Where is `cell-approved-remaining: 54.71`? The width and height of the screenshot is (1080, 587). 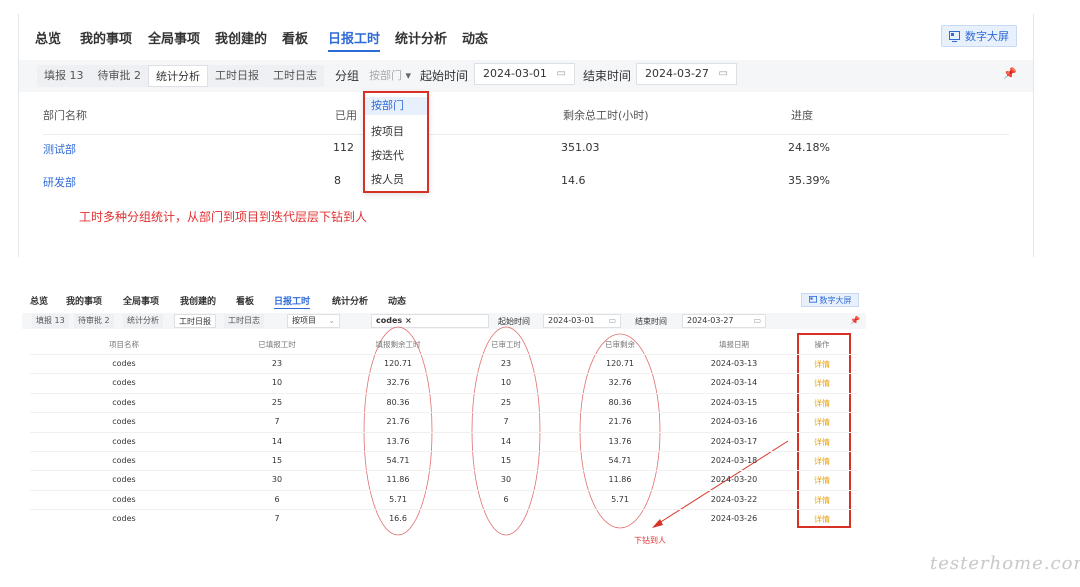 cell-approved-remaining: 54.71 is located at coordinates (620, 460).